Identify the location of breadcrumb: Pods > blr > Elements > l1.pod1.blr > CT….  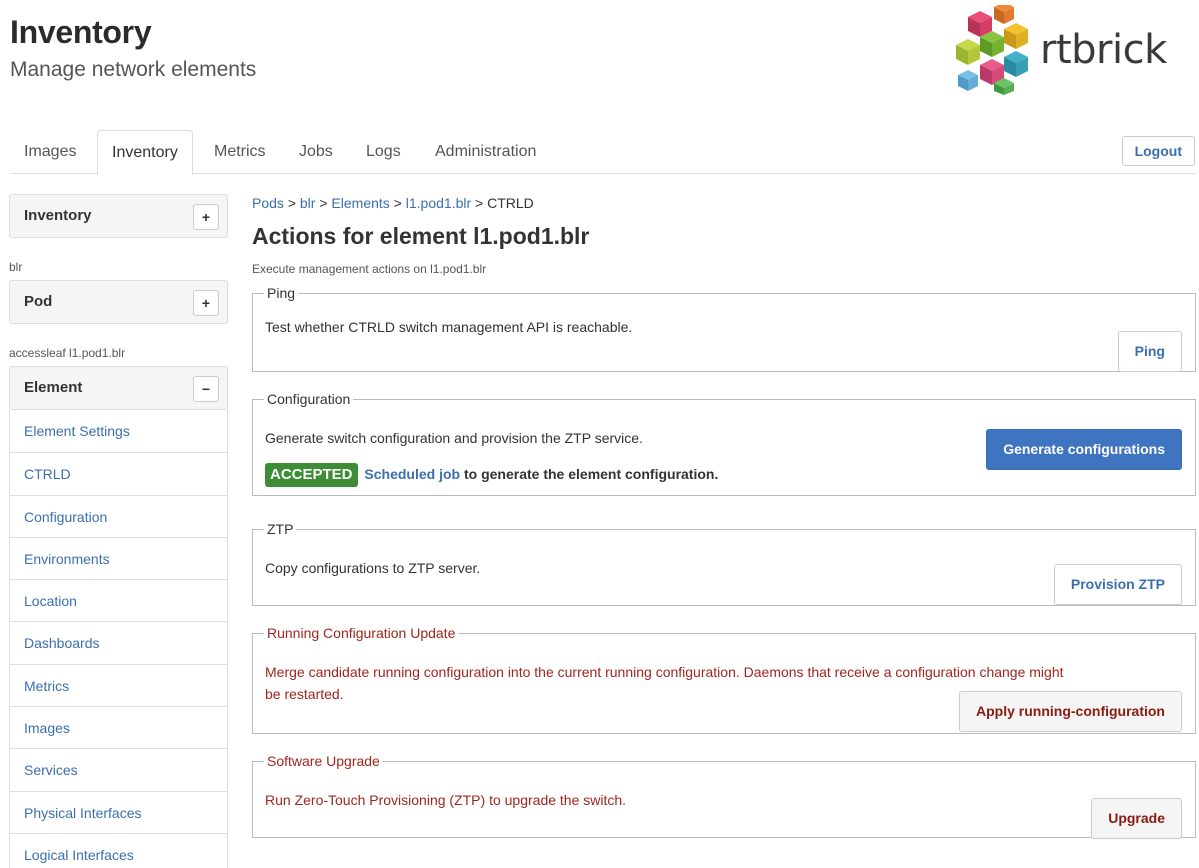
(724, 203).